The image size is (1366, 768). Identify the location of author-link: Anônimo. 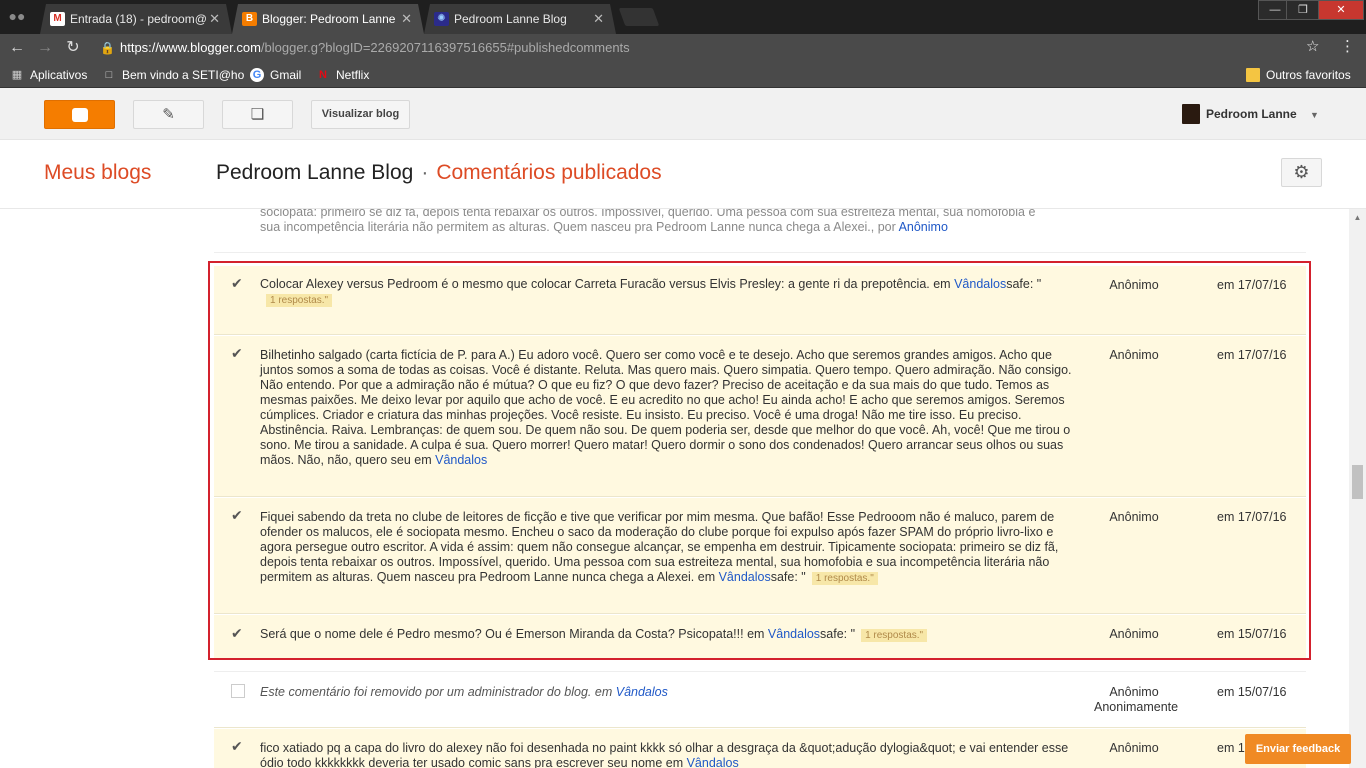
(923, 227).